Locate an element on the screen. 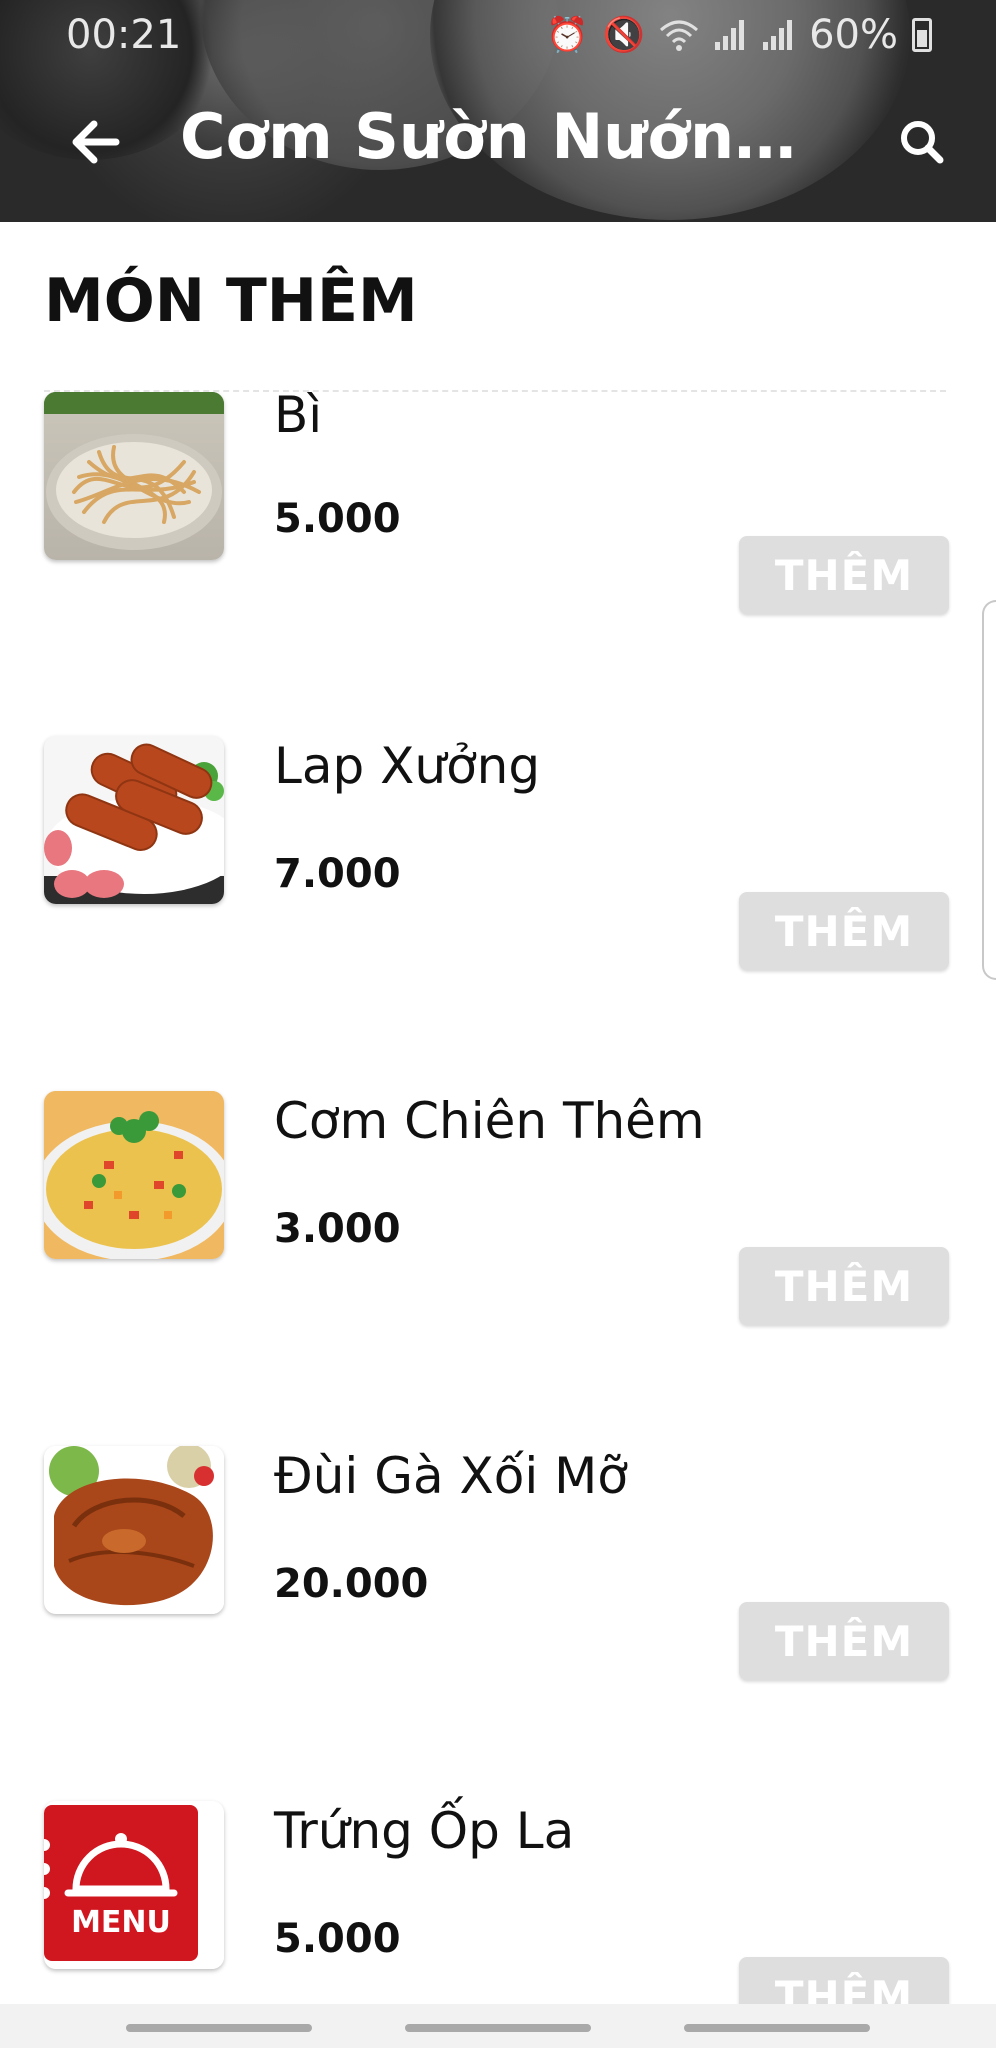 The height and width of the screenshot is (2048, 996). back-button is located at coordinates (96, 142).